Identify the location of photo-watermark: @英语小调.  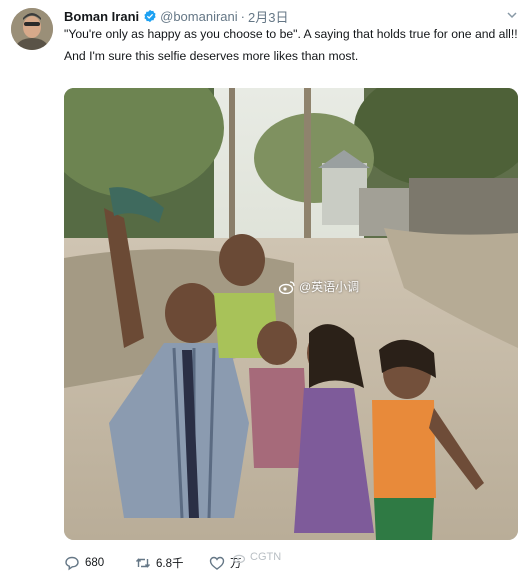
(319, 286).